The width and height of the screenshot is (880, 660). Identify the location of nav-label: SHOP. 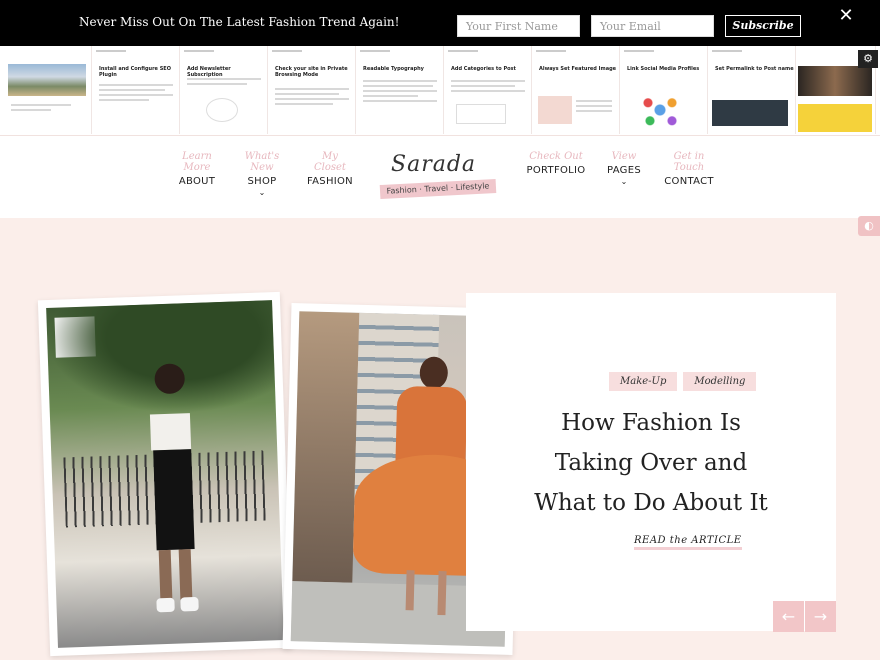
(262, 181).